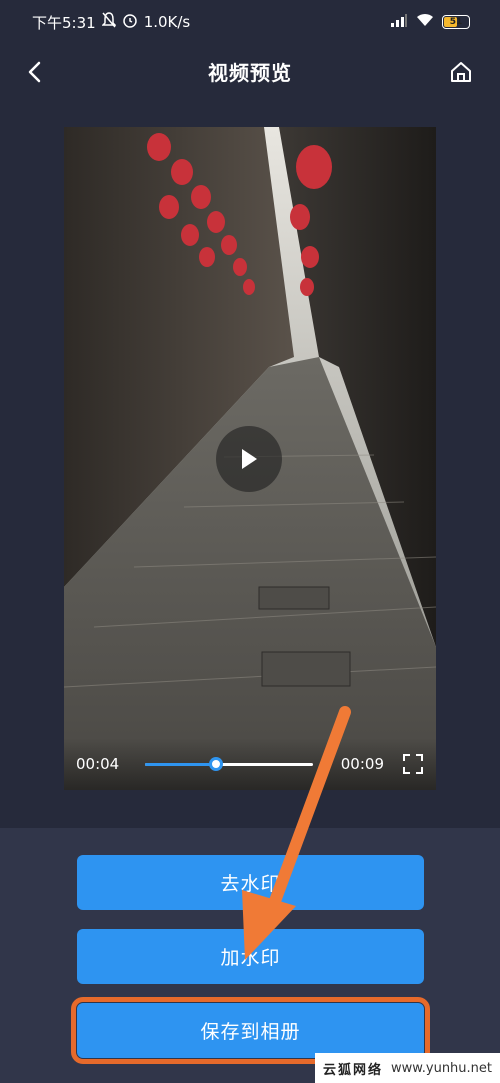 The width and height of the screenshot is (500, 1083). What do you see at coordinates (353, 1070) in the screenshot?
I see `watermark-brand: 云狐网络` at bounding box center [353, 1070].